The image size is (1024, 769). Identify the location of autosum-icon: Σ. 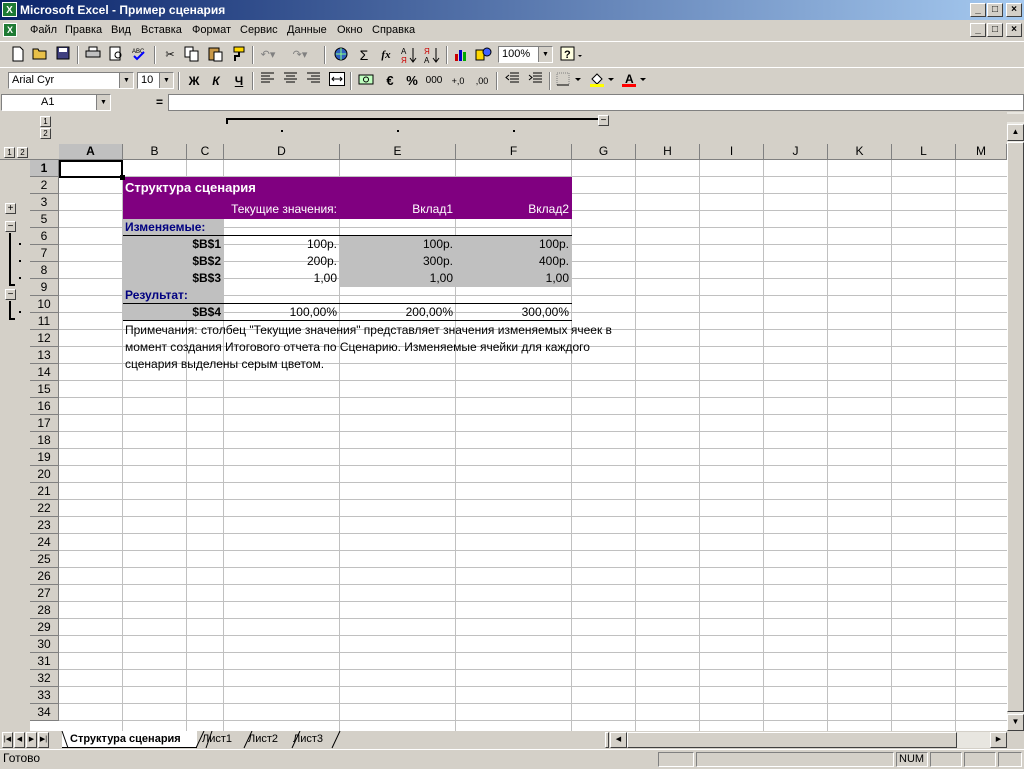
(364, 55).